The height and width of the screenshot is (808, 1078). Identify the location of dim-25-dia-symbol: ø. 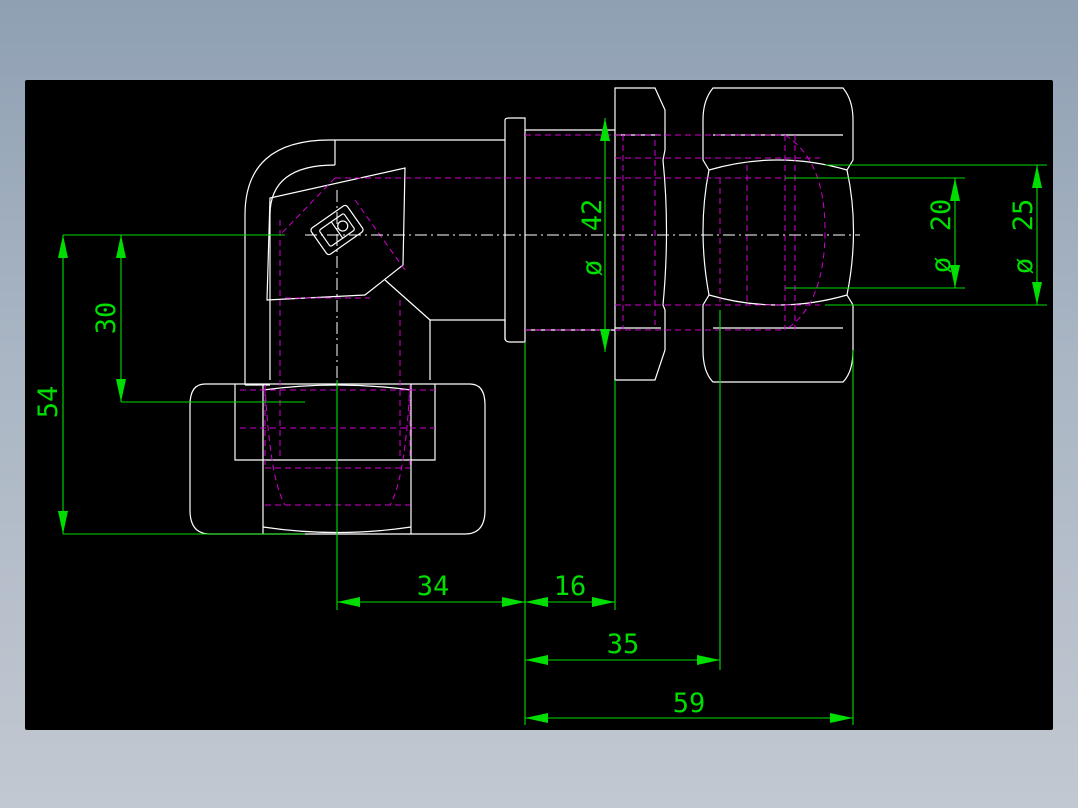
(1023, 266).